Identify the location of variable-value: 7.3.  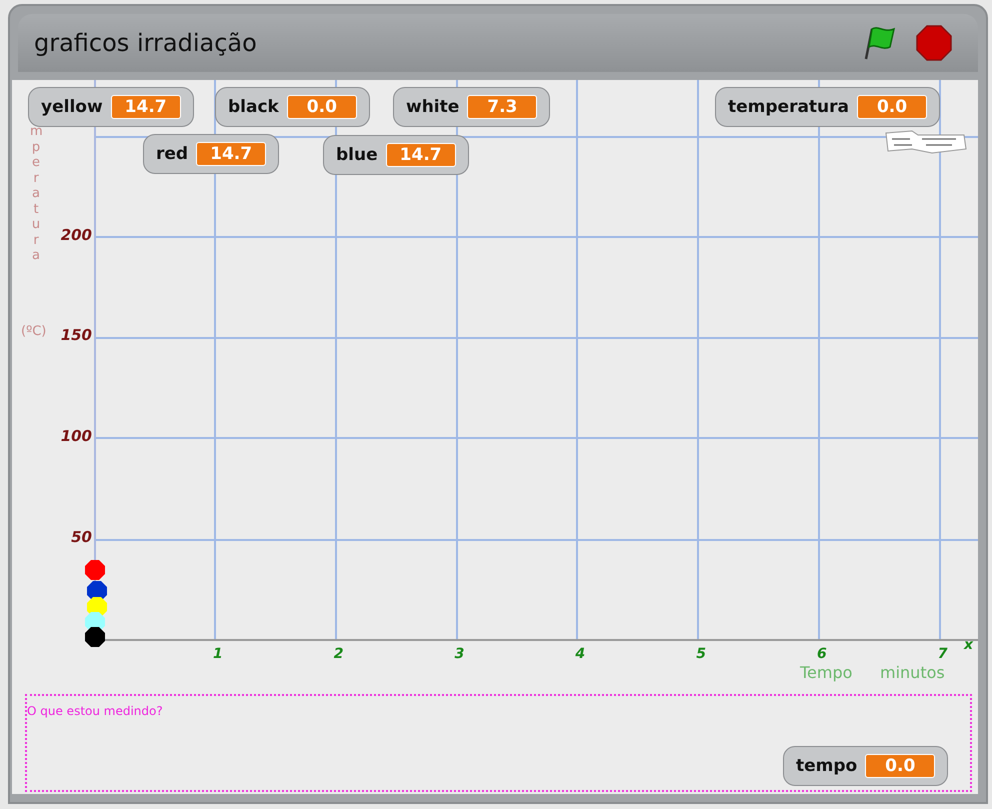
(502, 107).